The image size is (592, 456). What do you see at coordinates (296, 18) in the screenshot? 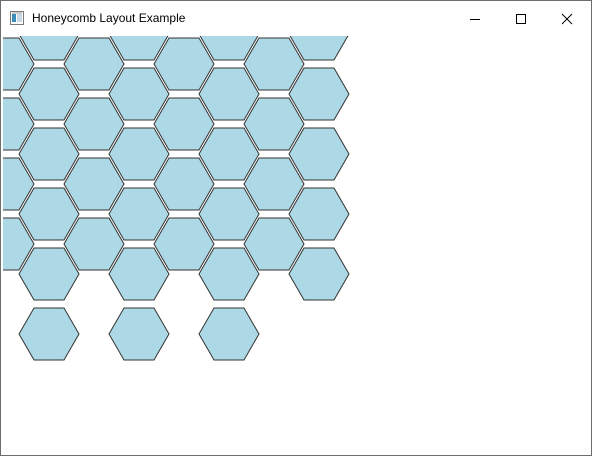
I see `title-bar: Honeycomb Layout Example` at bounding box center [296, 18].